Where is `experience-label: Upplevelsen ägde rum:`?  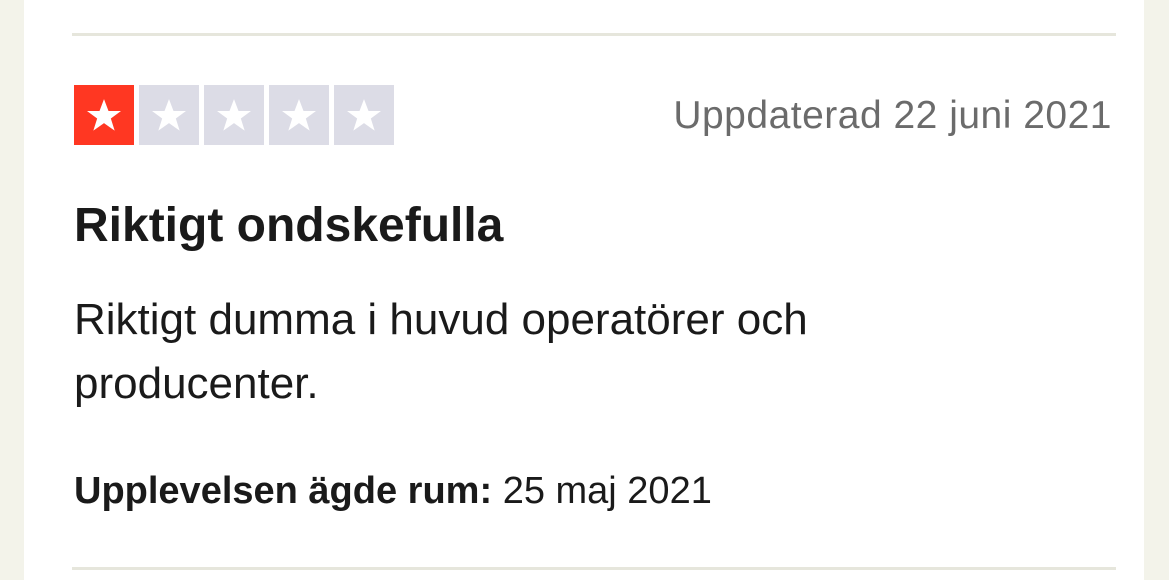
experience-label: Upplevelsen ägde rum: is located at coordinates (283, 491).